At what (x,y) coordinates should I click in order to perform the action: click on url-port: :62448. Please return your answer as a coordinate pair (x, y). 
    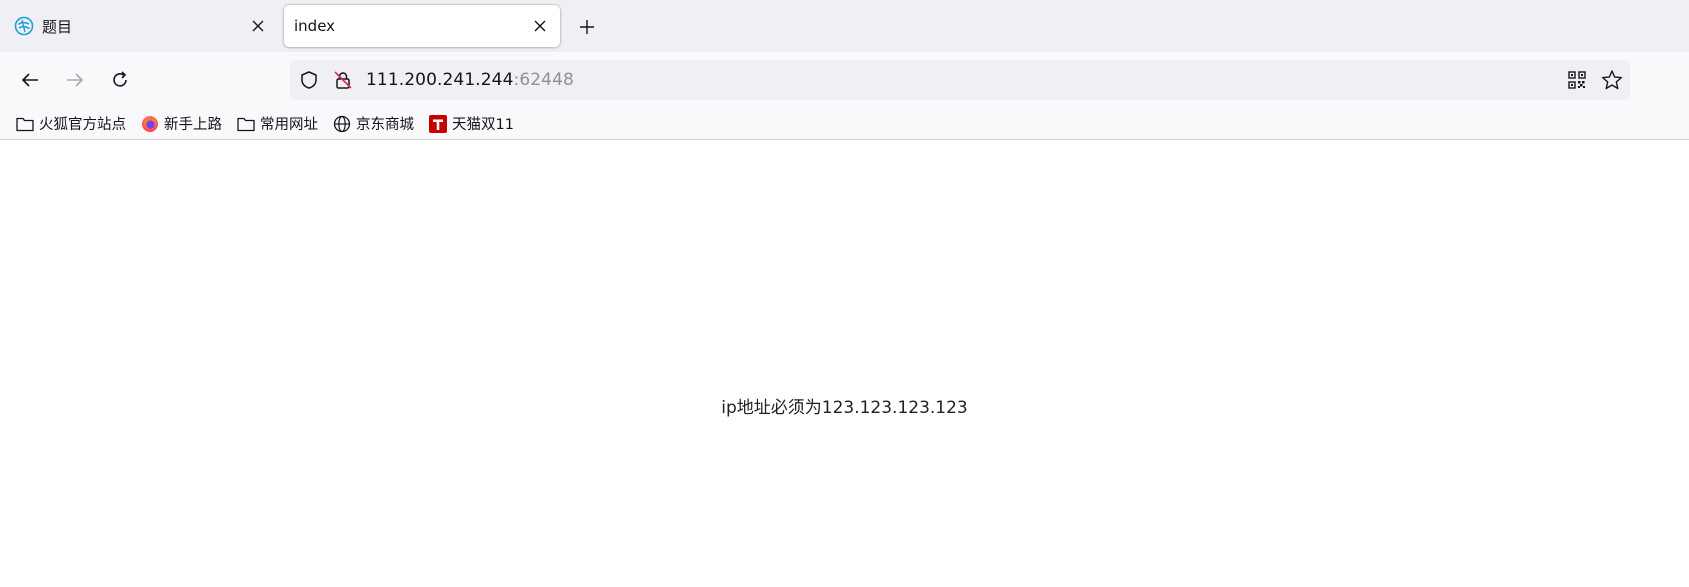
    Looking at the image, I should click on (543, 80).